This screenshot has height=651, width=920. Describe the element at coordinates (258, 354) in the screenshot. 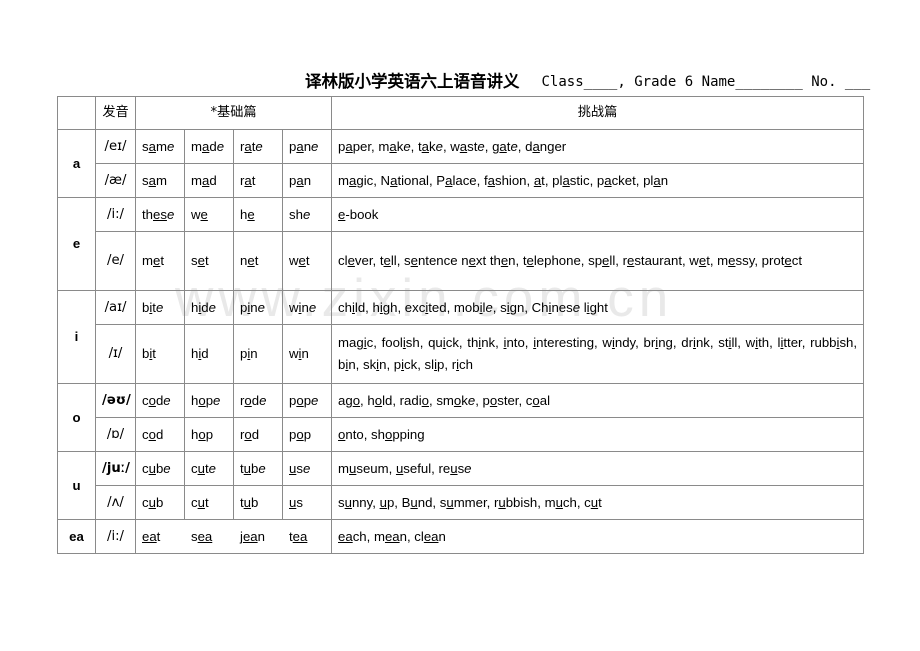

I see `basic-word-cell: pin` at that location.